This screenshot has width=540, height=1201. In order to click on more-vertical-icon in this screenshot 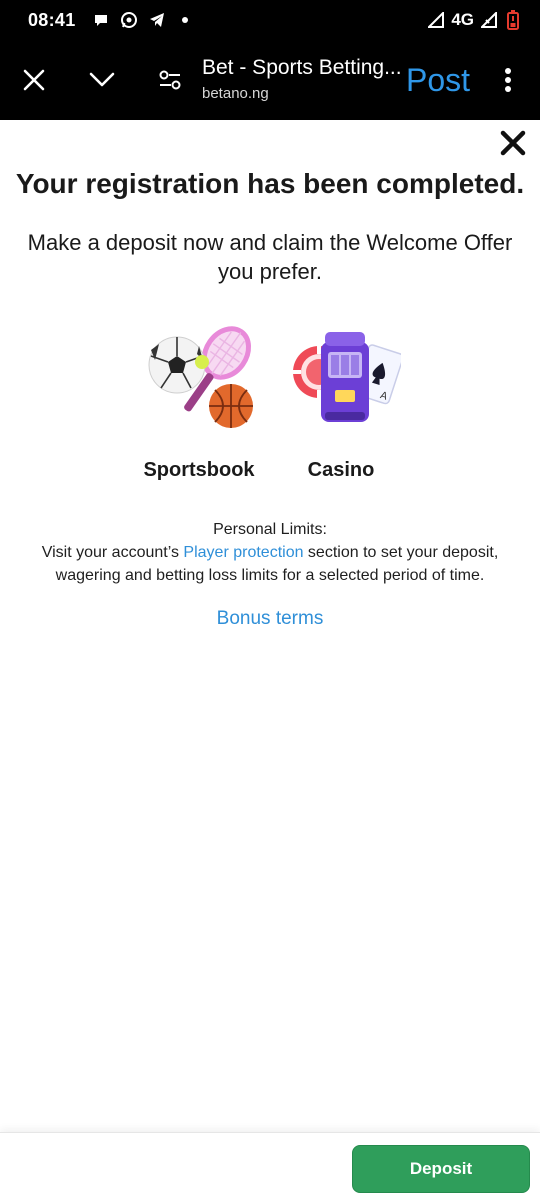, I will do `click(508, 80)`.